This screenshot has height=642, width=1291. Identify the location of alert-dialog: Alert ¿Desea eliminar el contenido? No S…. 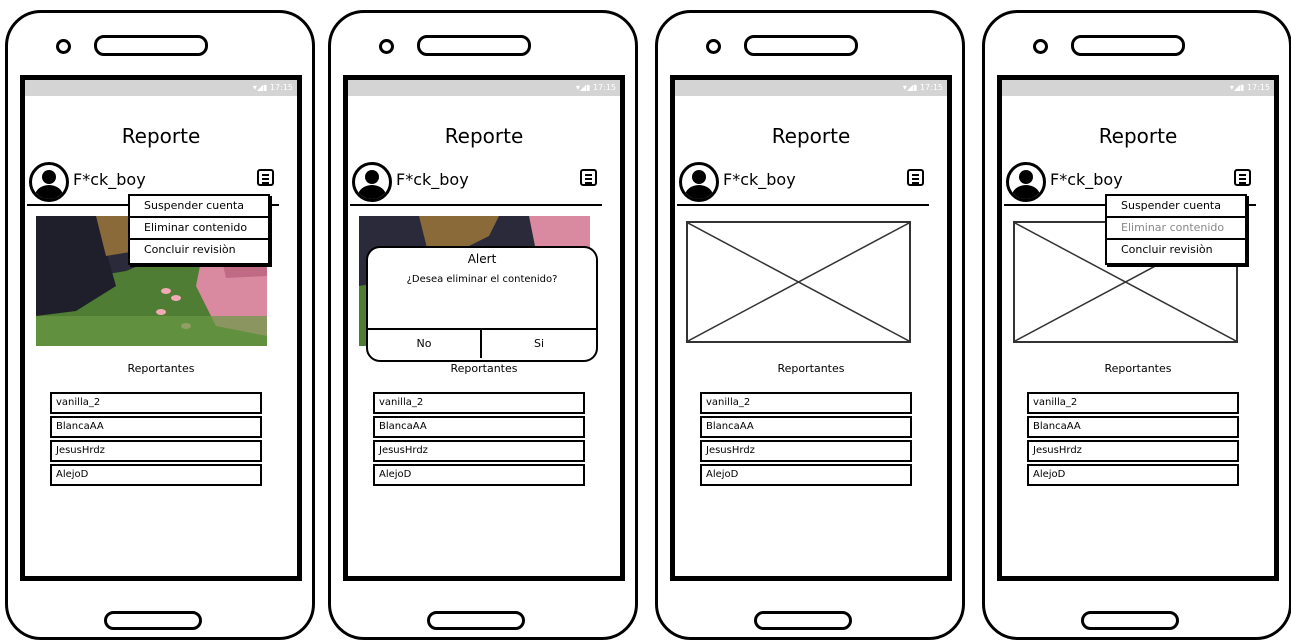
(482, 304).